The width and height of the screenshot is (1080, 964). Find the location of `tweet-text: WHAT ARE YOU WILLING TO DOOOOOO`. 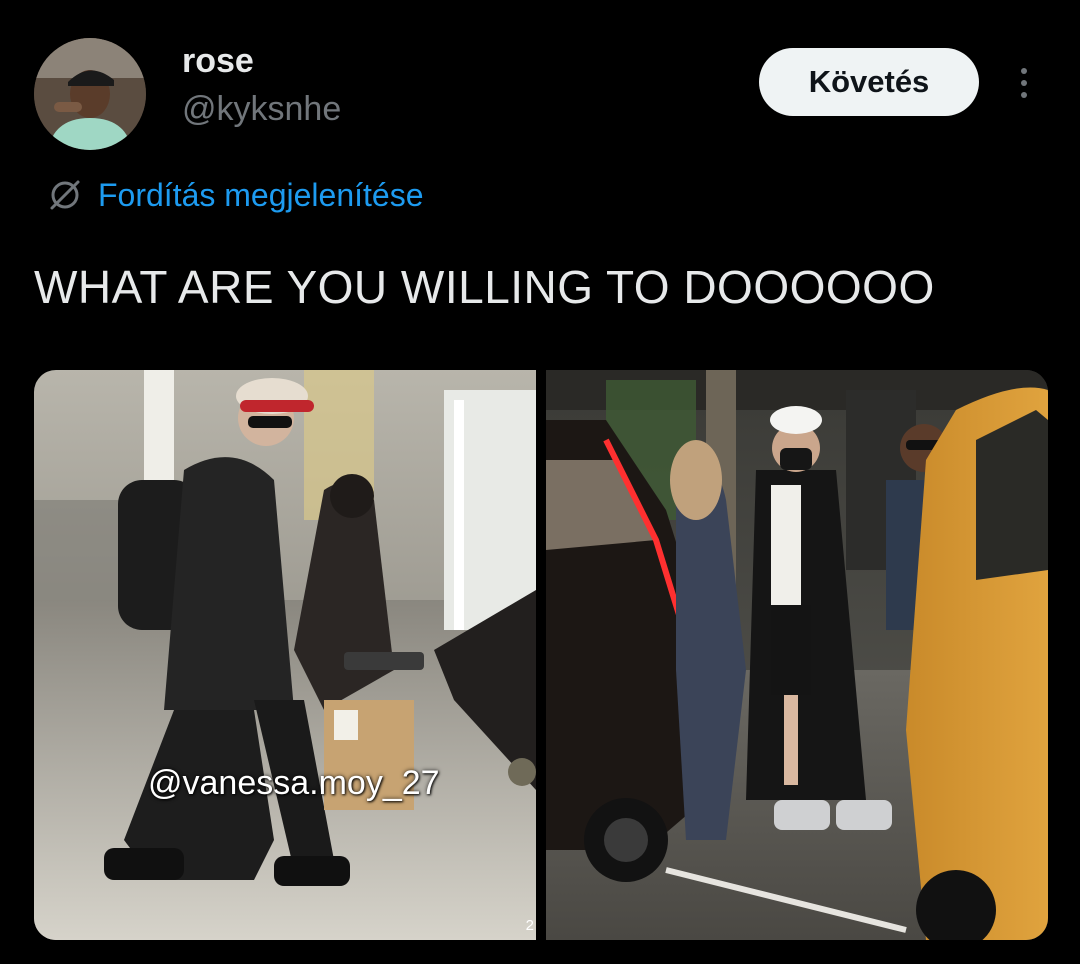

tweet-text: WHAT ARE YOU WILLING TO DOOOOOO is located at coordinates (484, 287).